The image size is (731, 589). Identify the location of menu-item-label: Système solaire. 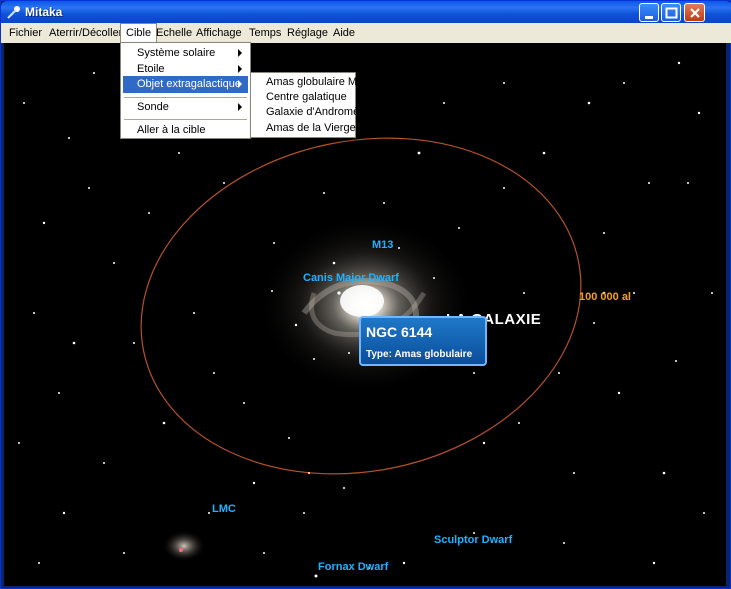
(176, 53).